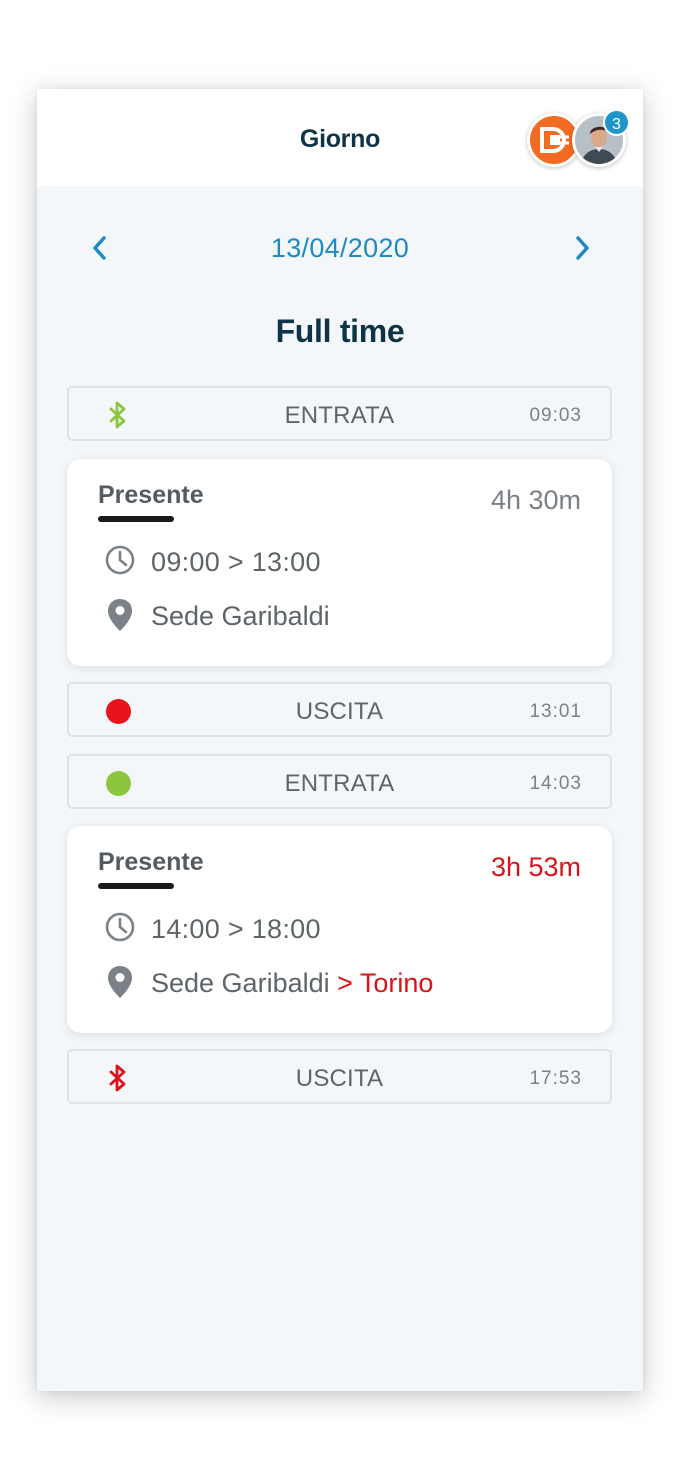 The image size is (680, 1480). What do you see at coordinates (339, 709) in the screenshot?
I see `event-row-uscita: USCITA 13:01` at bounding box center [339, 709].